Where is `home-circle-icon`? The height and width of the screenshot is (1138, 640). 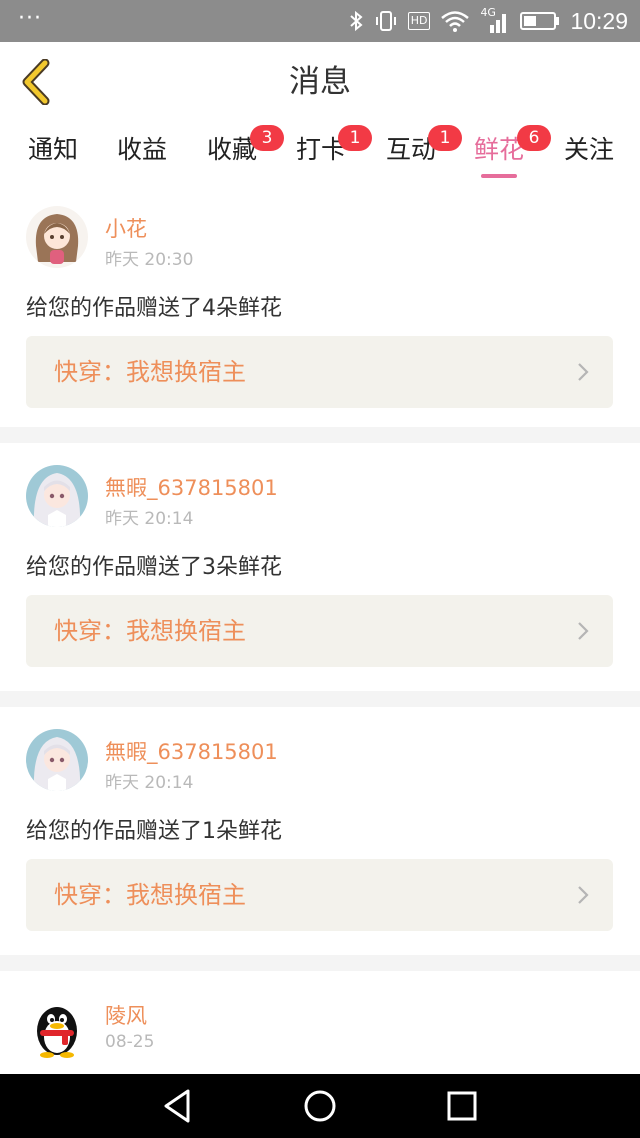 home-circle-icon is located at coordinates (320, 1106).